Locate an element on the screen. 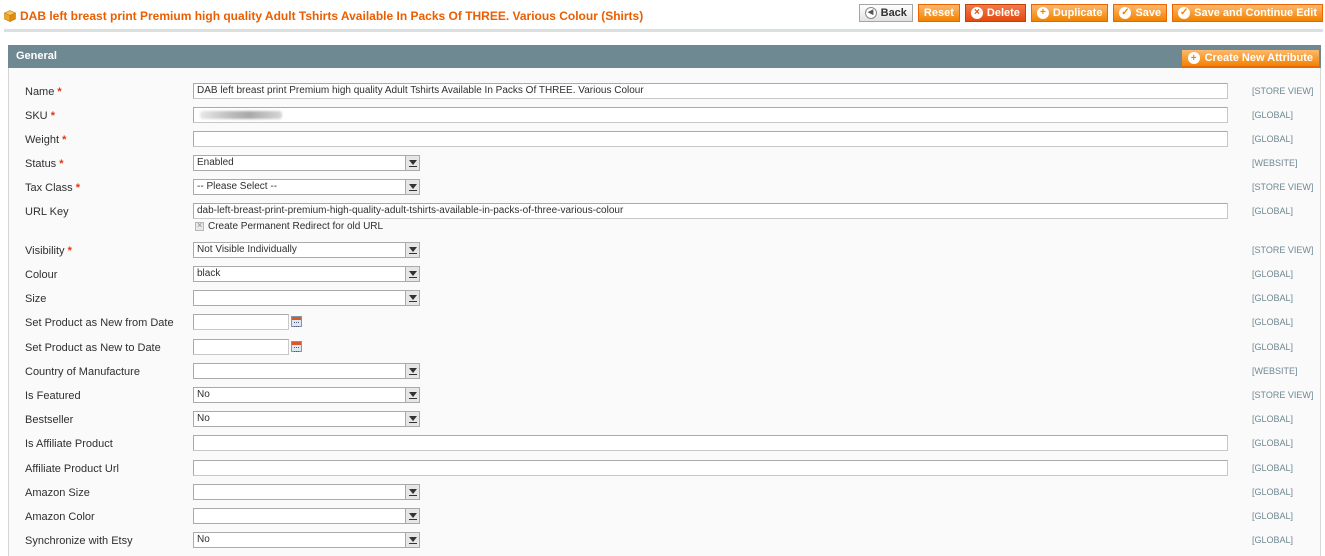 This screenshot has width=1325, height=556. save-button-label: Save is located at coordinates (1148, 13).